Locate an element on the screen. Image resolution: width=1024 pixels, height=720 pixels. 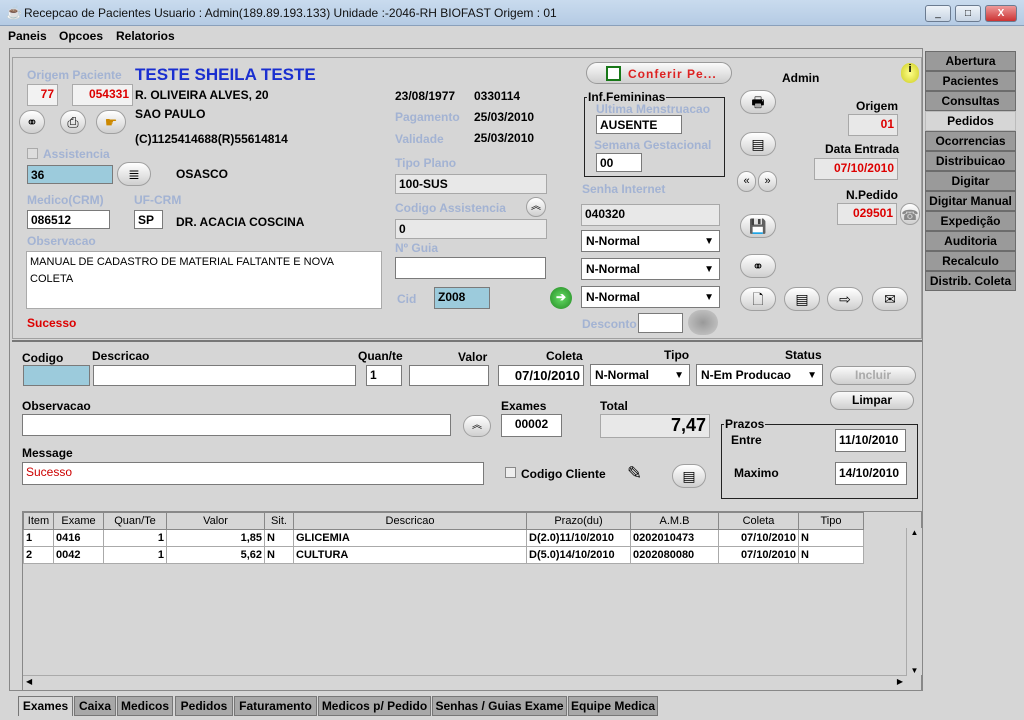
column-header: Prazo(du) is located at coordinates (578, 521).